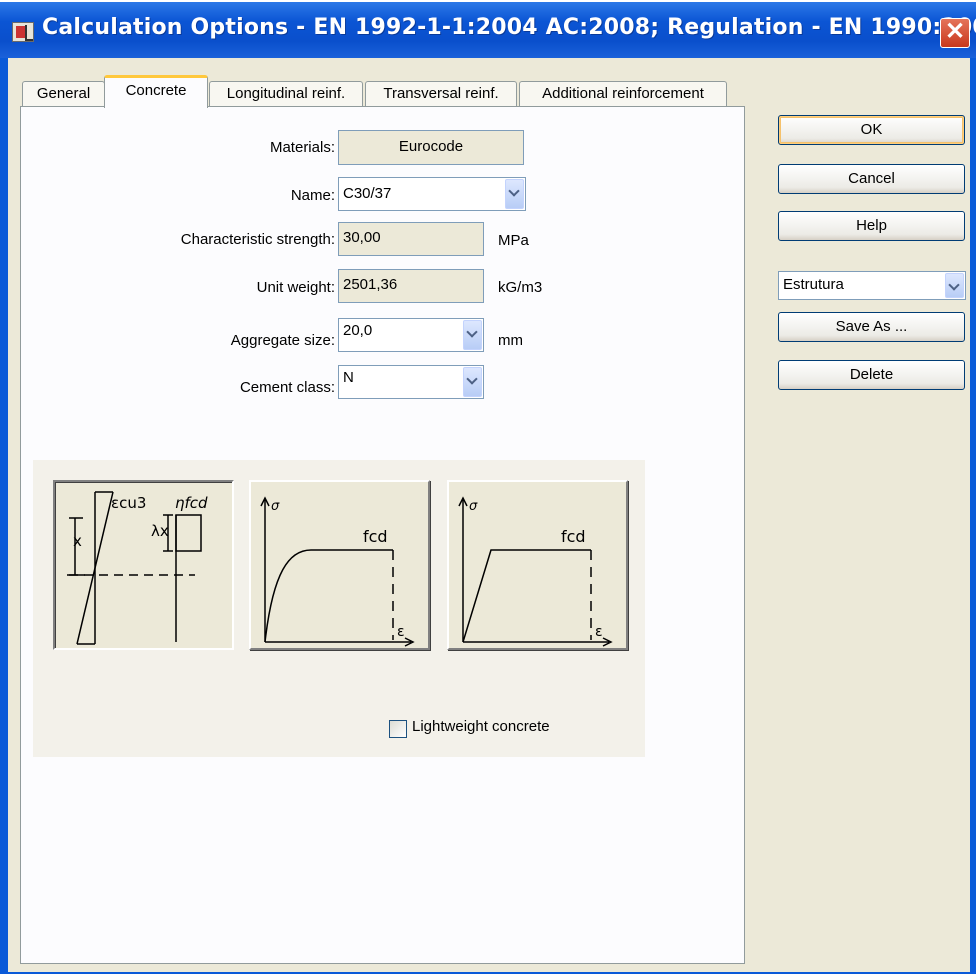 The image size is (976, 974). Describe the element at coordinates (871, 130) in the screenshot. I see `ok-button: OK` at that location.